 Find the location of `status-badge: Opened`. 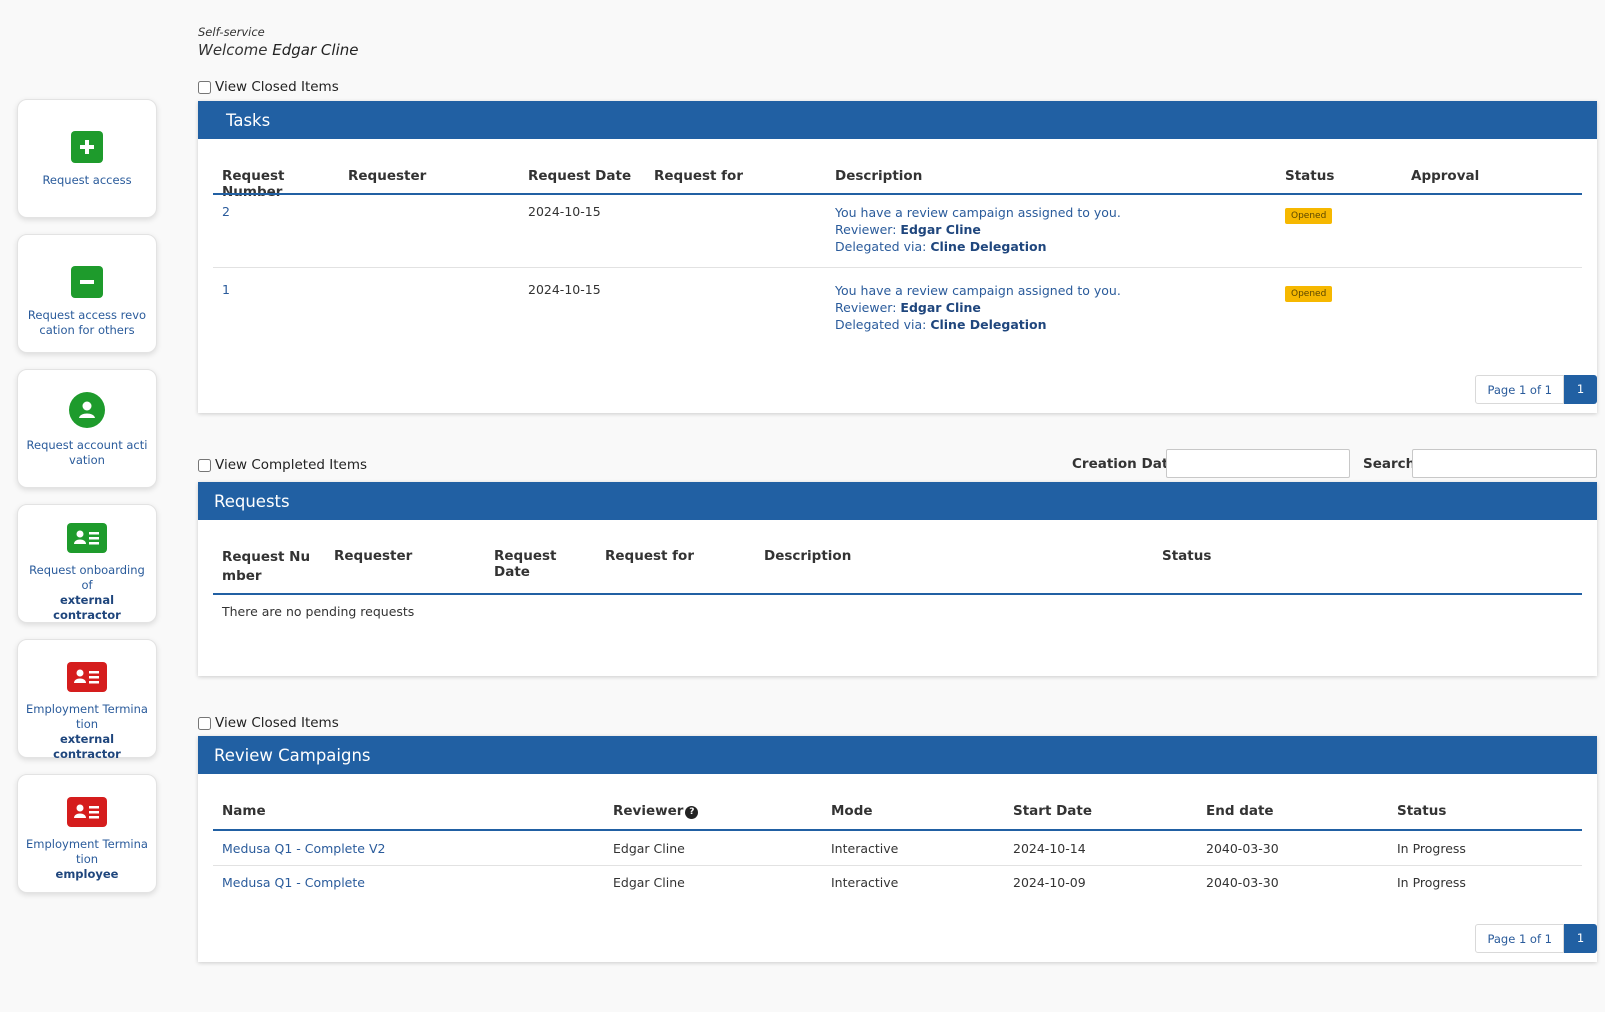

status-badge: Opened is located at coordinates (1309, 216).